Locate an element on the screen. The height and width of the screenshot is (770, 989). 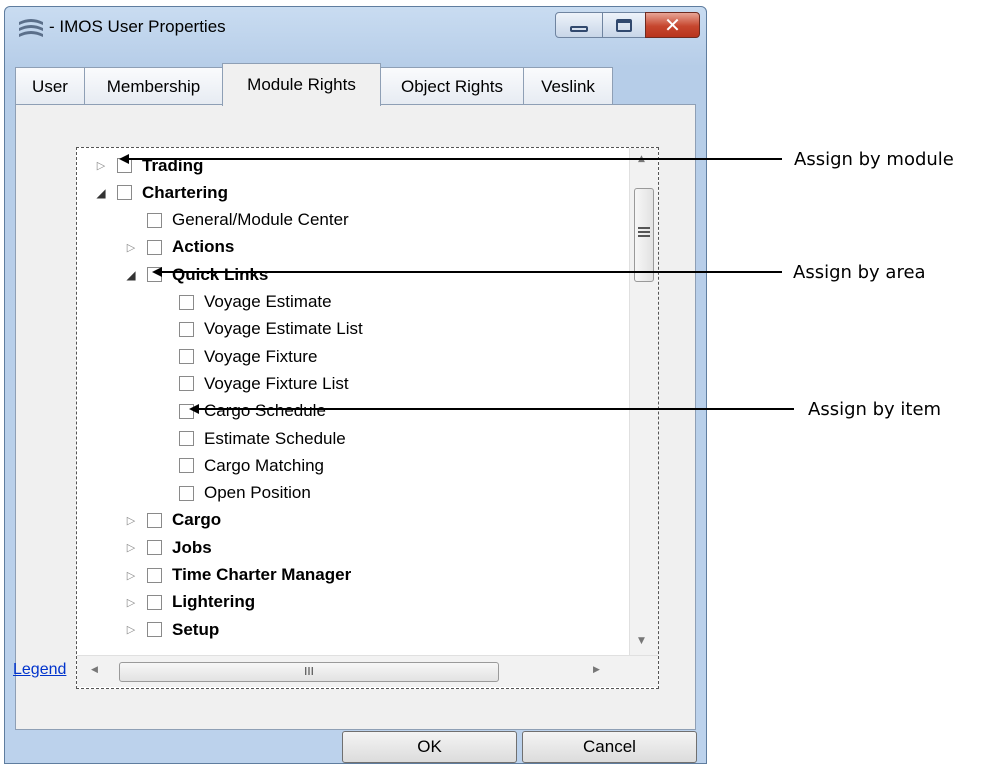
tree-row: Voyage Estimate is located at coordinates (243, 302).